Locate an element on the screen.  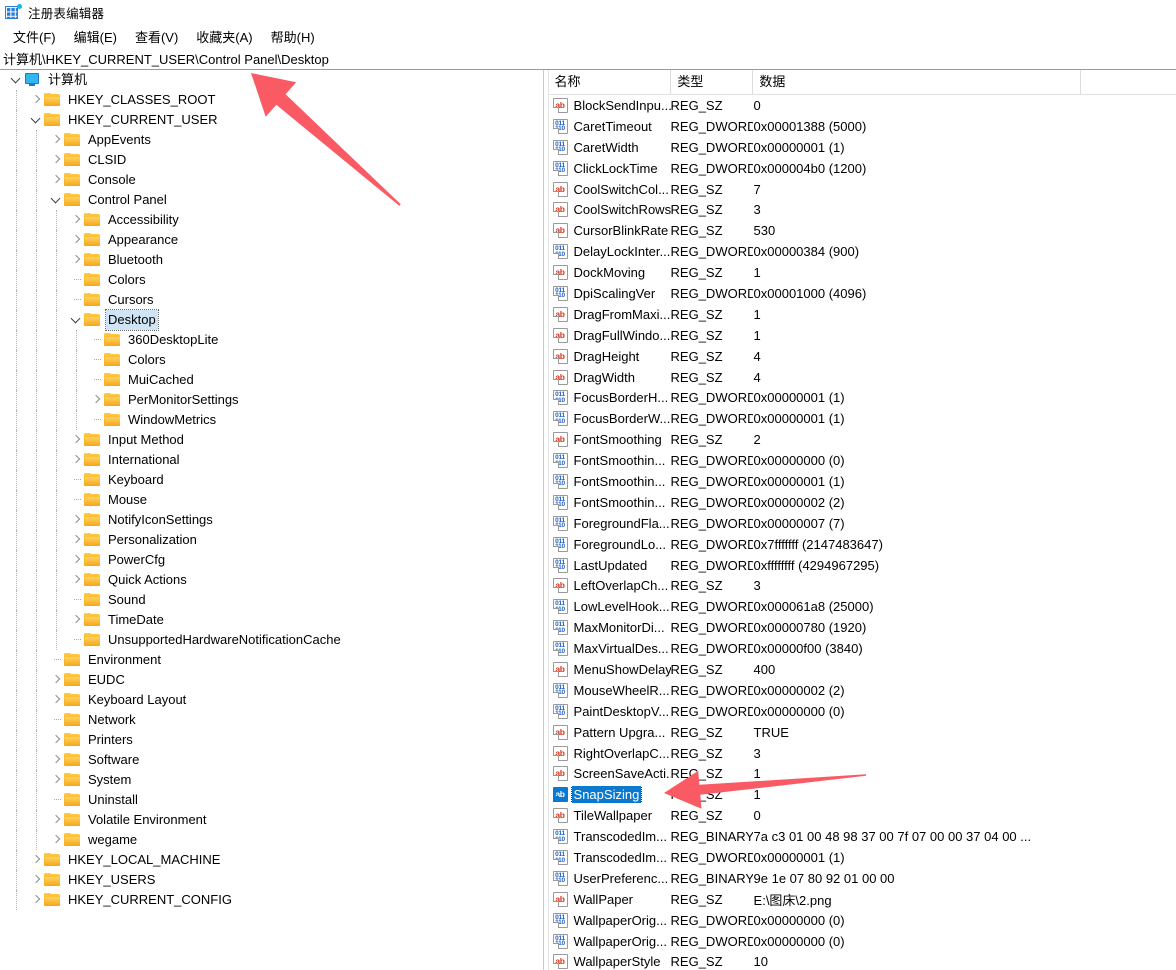
tree-item-unsupportedhardwarenotificationcache: UnsupportedHardwareNotificationCache is located at coordinates (271, 640).